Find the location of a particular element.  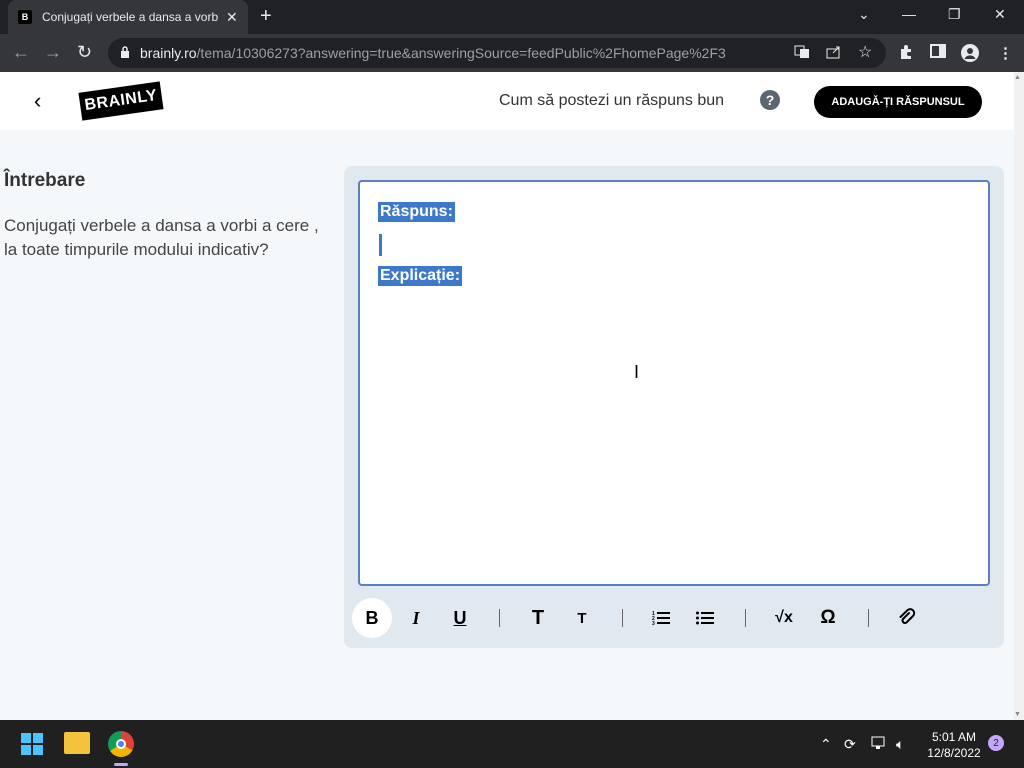

ordered-list-button: 123 is located at coordinates (661, 618).